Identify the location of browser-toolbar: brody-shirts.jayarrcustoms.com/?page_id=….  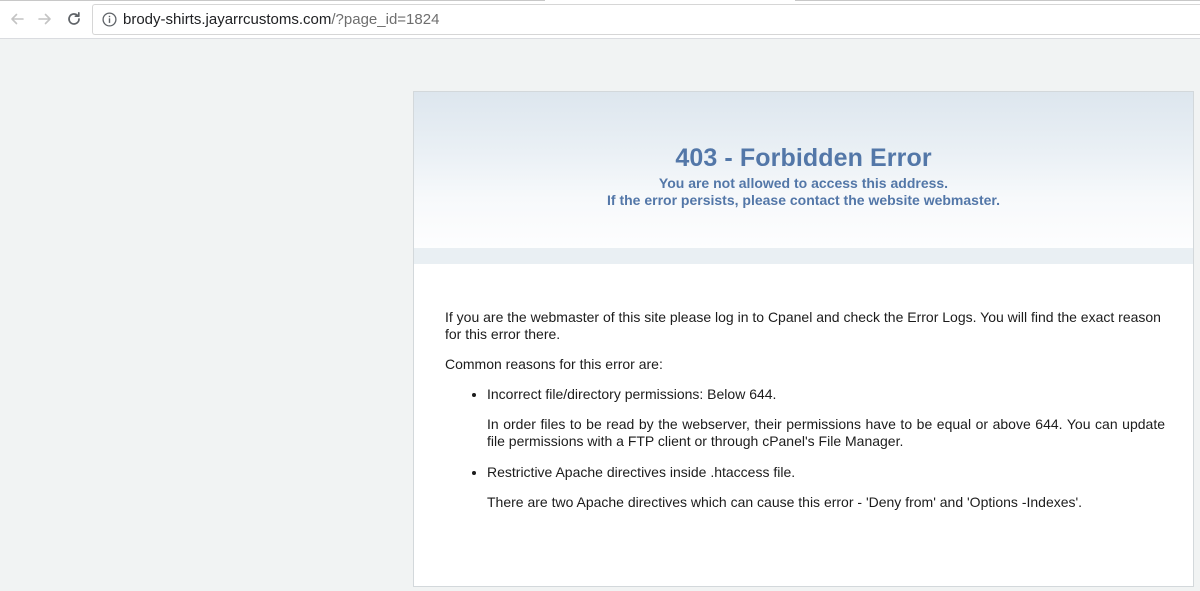
(600, 19).